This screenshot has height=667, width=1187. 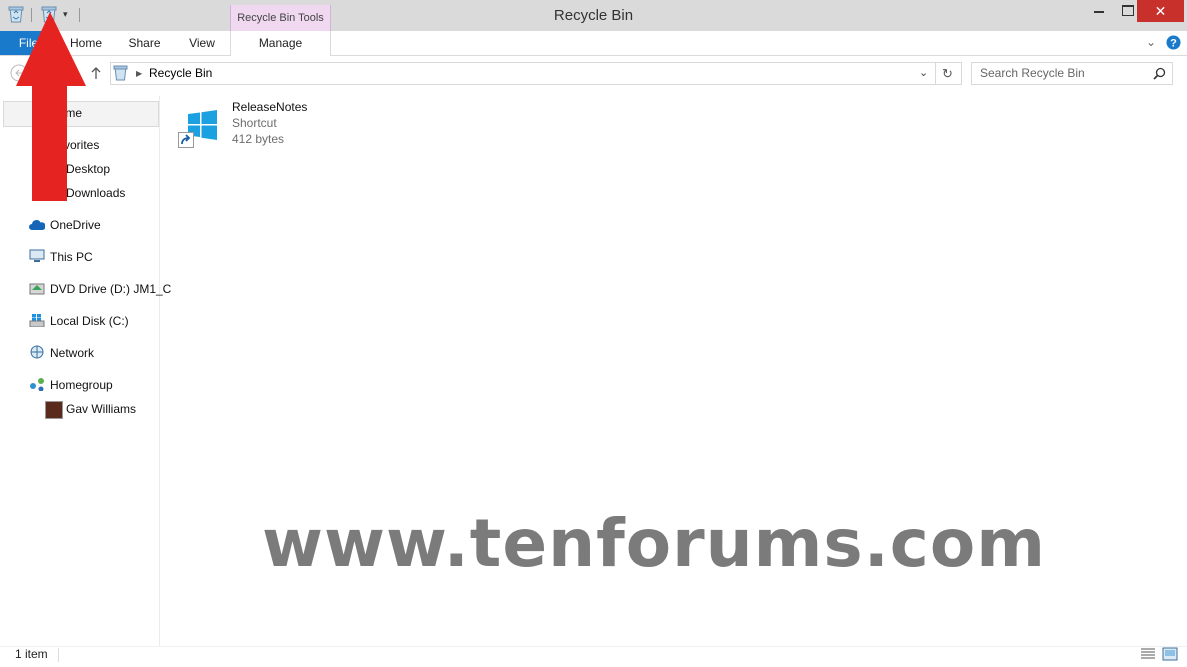 What do you see at coordinates (139, 73) in the screenshot?
I see `chevron-right-icon: ▶` at bounding box center [139, 73].